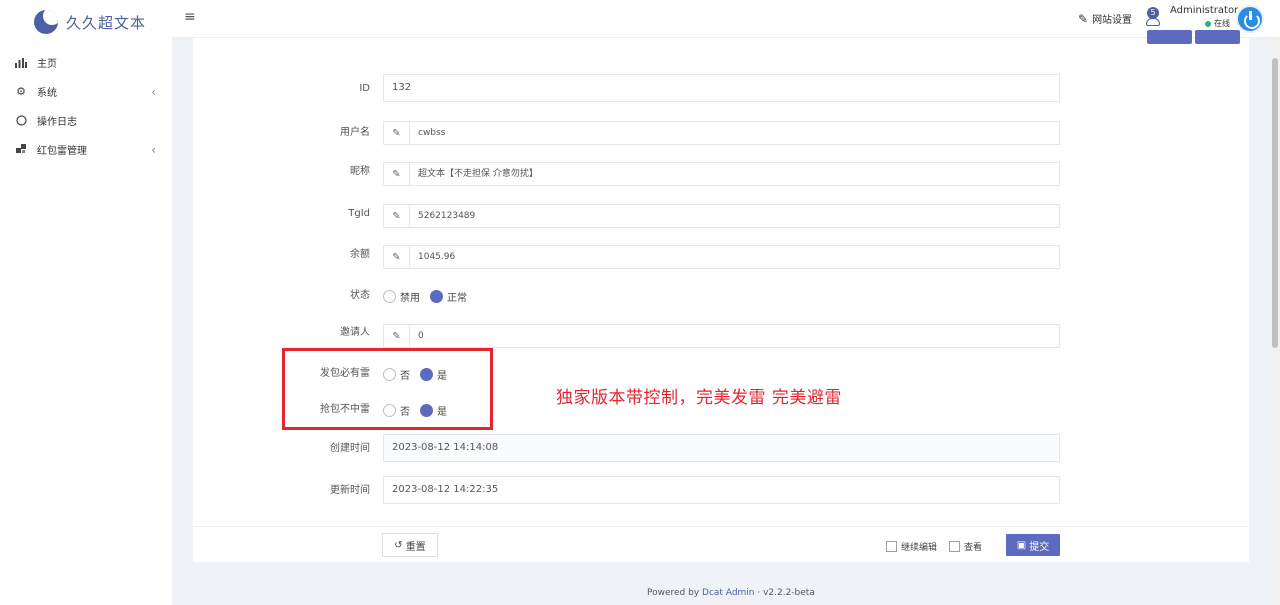  What do you see at coordinates (190, 17) in the screenshot?
I see `menu-toggle-icon: ≡` at bounding box center [190, 17].